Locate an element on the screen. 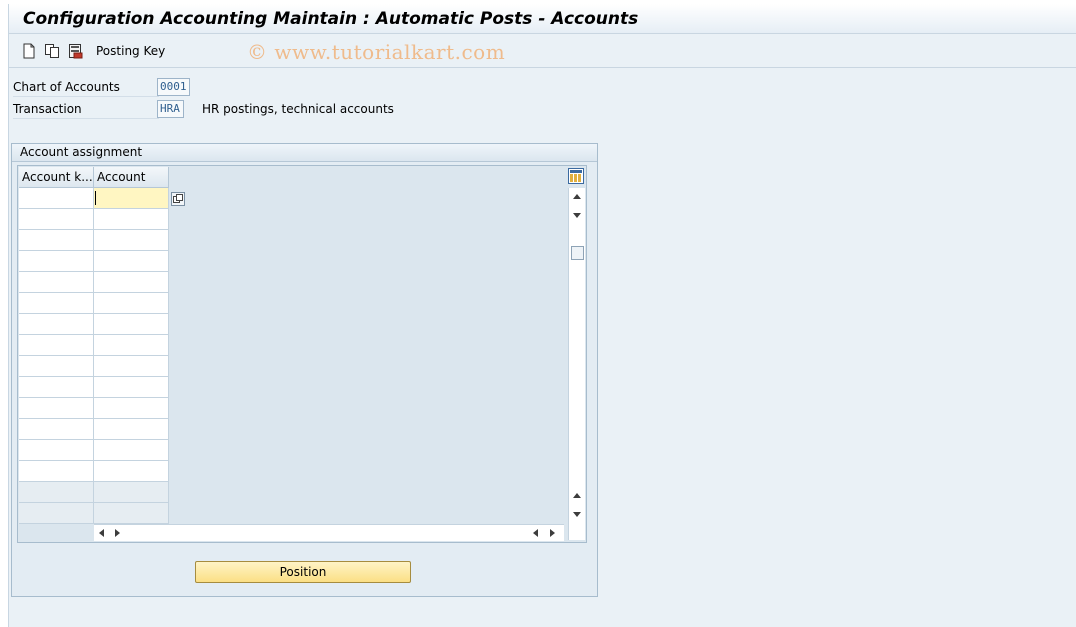 Image resolution: width=1076 pixels, height=627 pixels. scroll-page-up-icon is located at coordinates (577, 495).